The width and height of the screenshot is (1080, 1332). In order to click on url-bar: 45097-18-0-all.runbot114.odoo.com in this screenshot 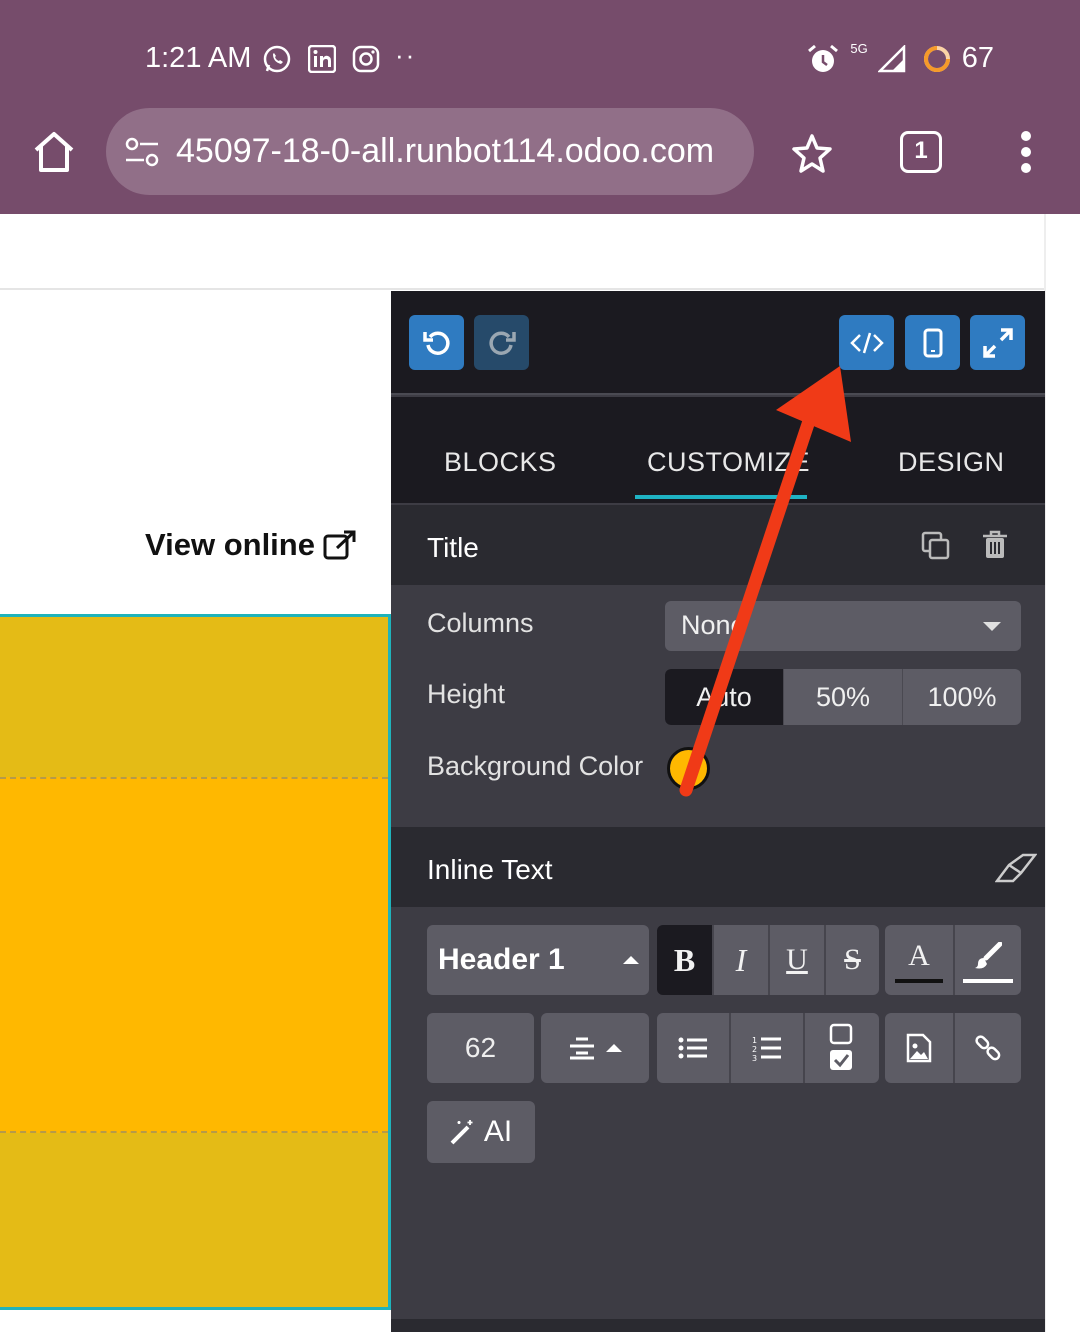, I will do `click(430, 151)`.